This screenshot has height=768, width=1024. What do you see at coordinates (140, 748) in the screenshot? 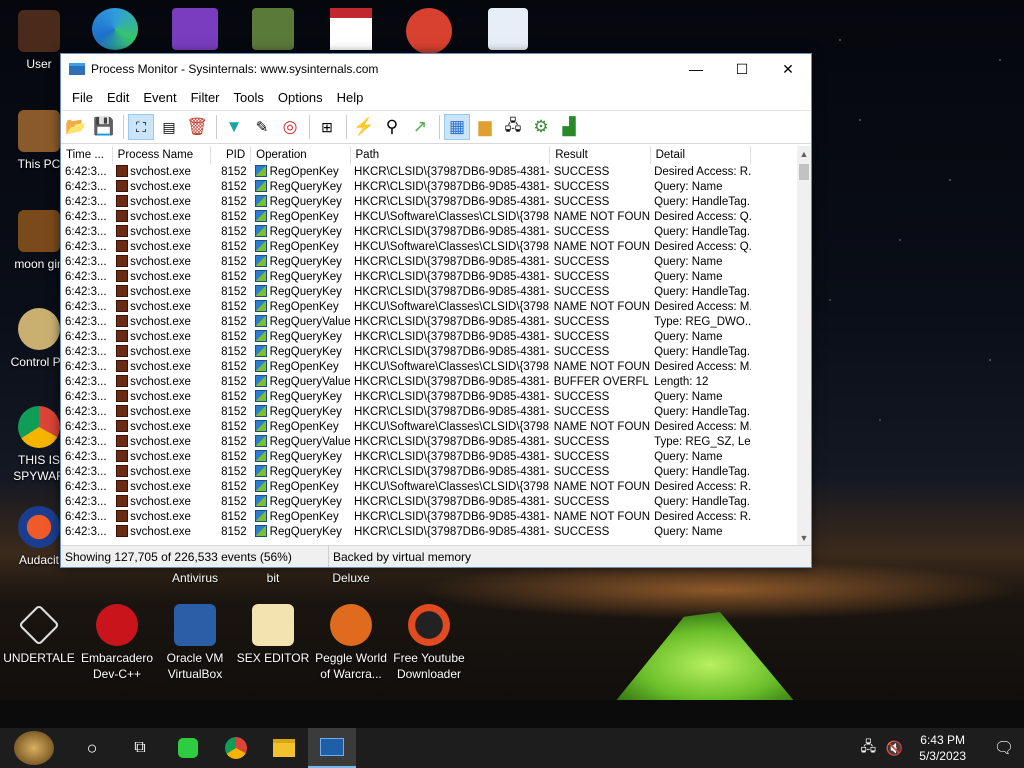
I see `task-view-icon: ⧉` at bounding box center [140, 748].